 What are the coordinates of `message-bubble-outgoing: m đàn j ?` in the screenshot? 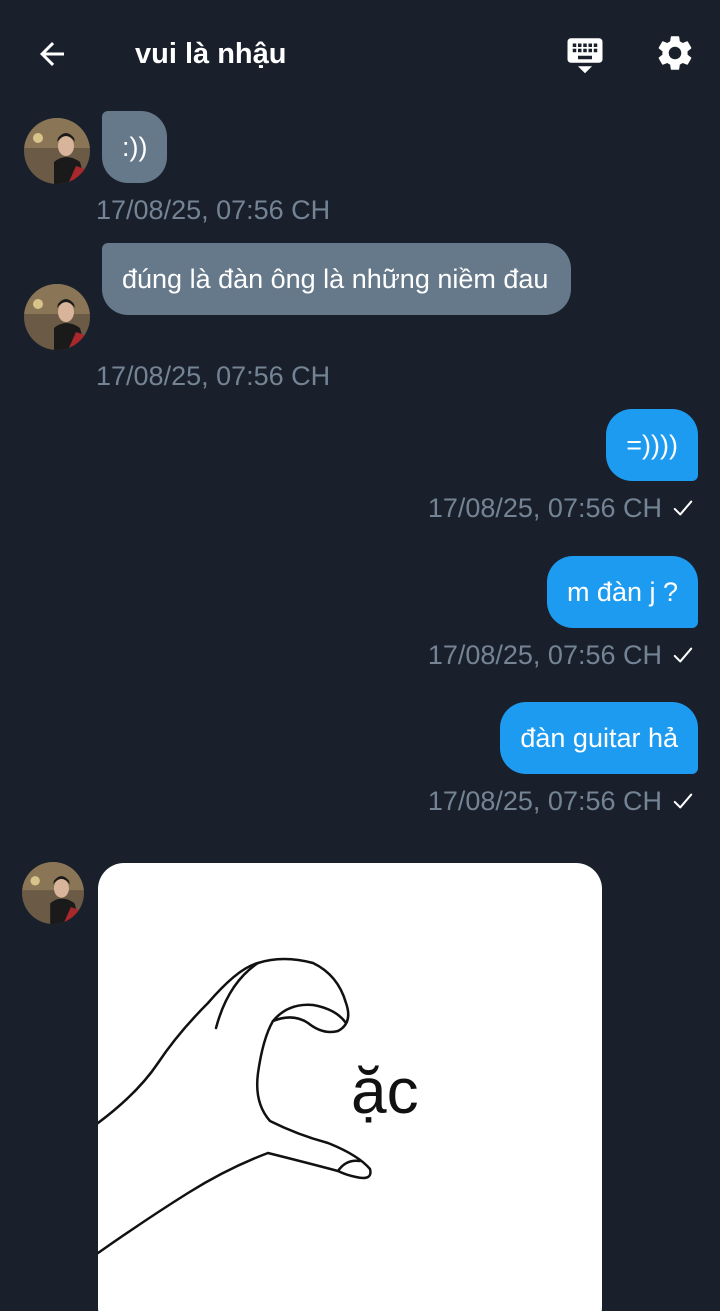 It's located at (622, 592).